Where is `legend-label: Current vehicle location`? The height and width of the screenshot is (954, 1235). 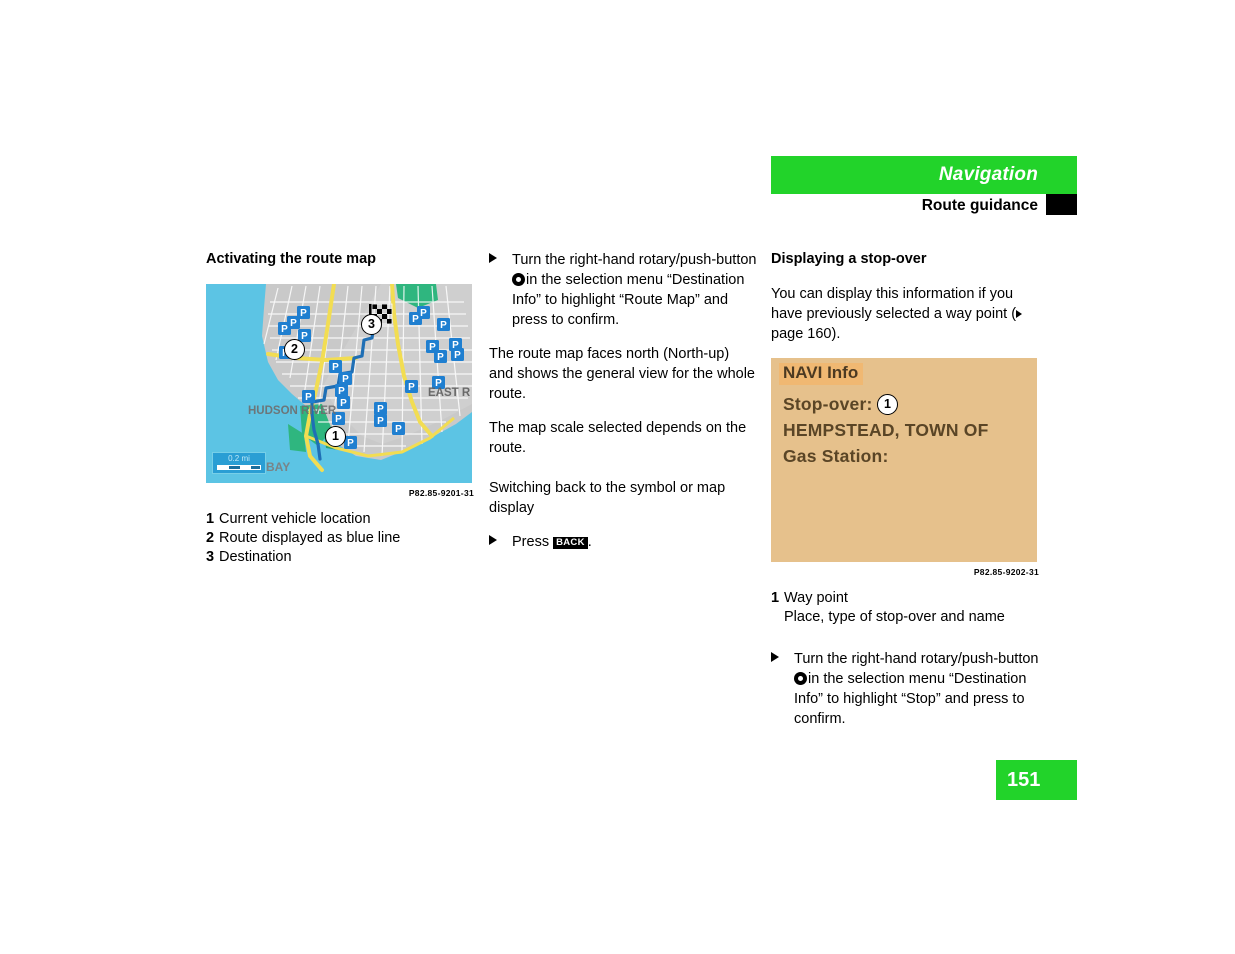
legend-label: Current vehicle location is located at coordinates (295, 518).